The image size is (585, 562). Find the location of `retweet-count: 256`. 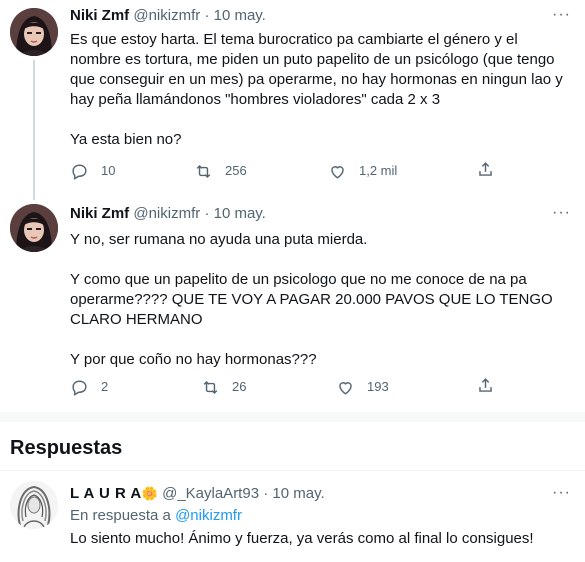

retweet-count: 256 is located at coordinates (236, 170).